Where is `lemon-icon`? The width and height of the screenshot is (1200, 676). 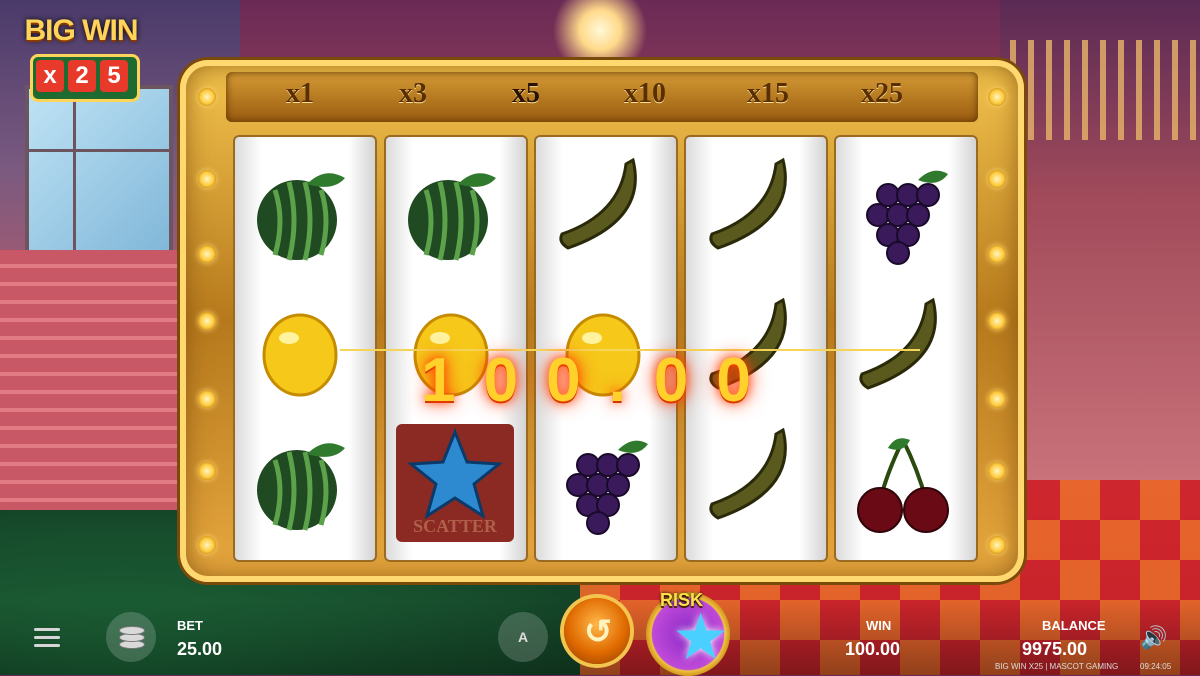 lemon-icon is located at coordinates (300, 355).